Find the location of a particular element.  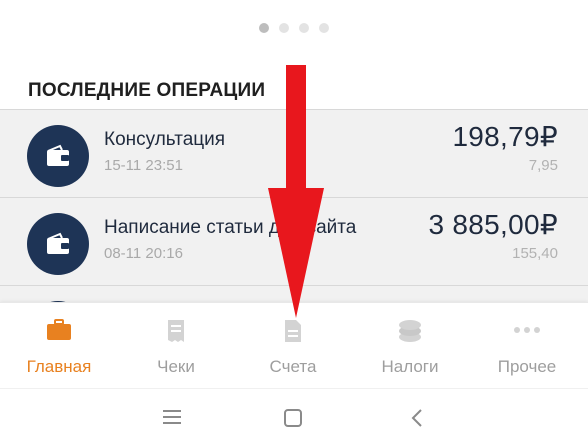

receipt-icon is located at coordinates (176, 333).